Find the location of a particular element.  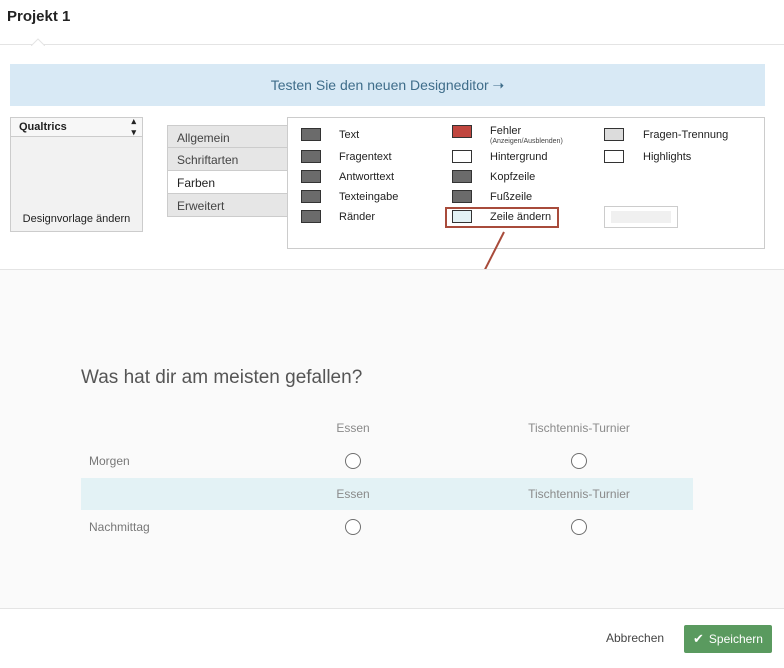

error-color-label-text: Fehler is located at coordinates (506, 131).